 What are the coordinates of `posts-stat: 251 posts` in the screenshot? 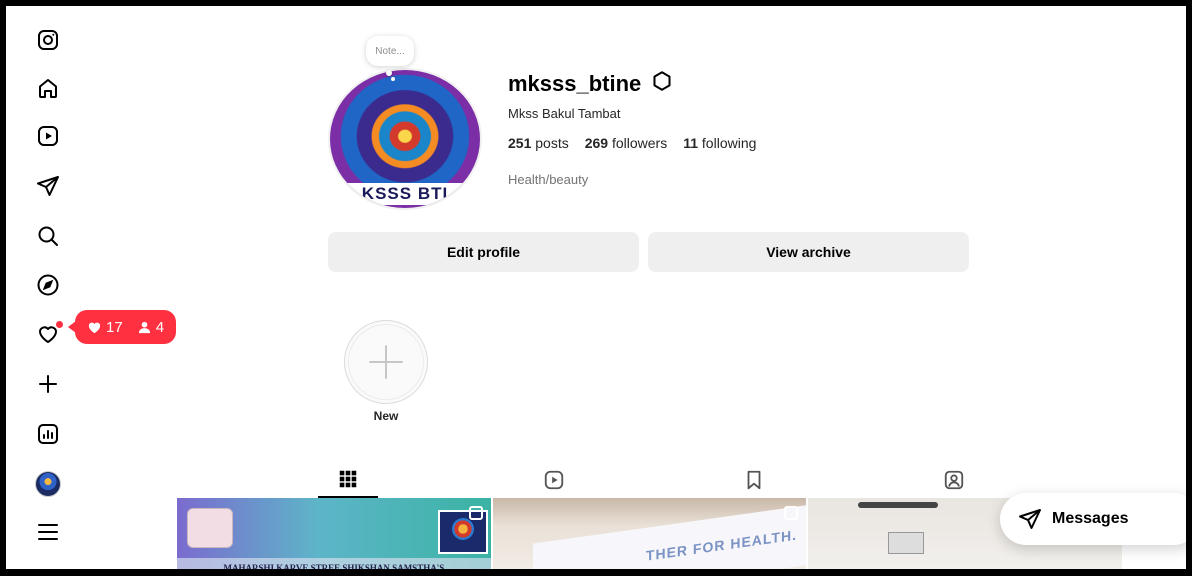 It's located at (538, 143).